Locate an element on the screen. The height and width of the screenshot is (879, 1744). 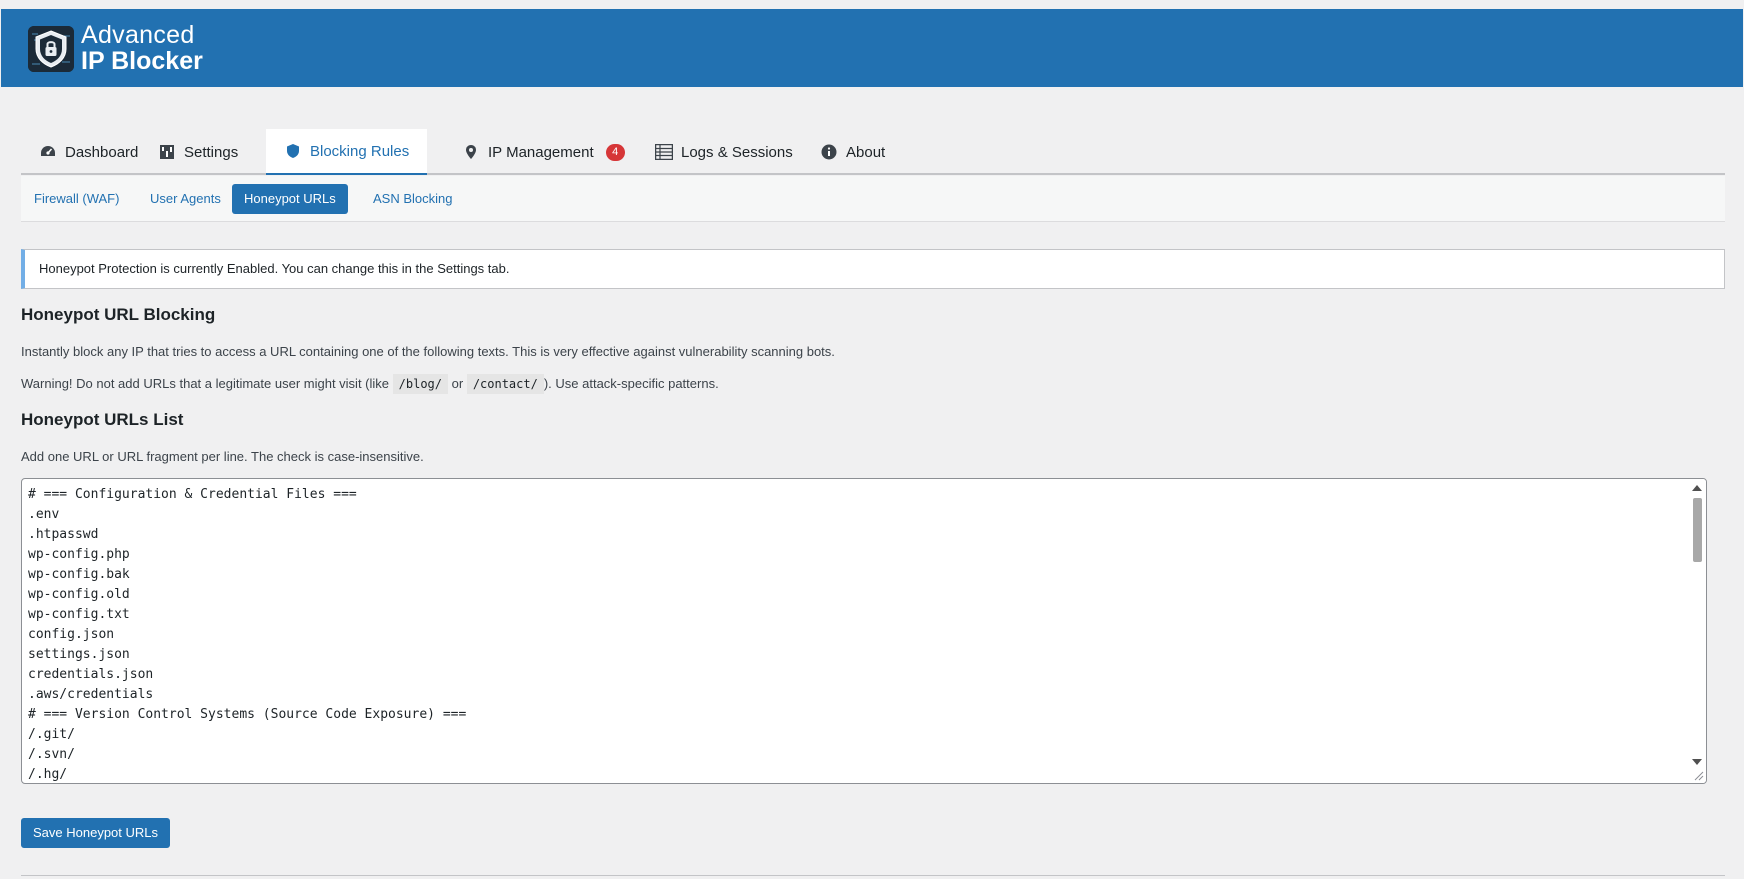
textarea-line: .htpasswd is located at coordinates (63, 534).